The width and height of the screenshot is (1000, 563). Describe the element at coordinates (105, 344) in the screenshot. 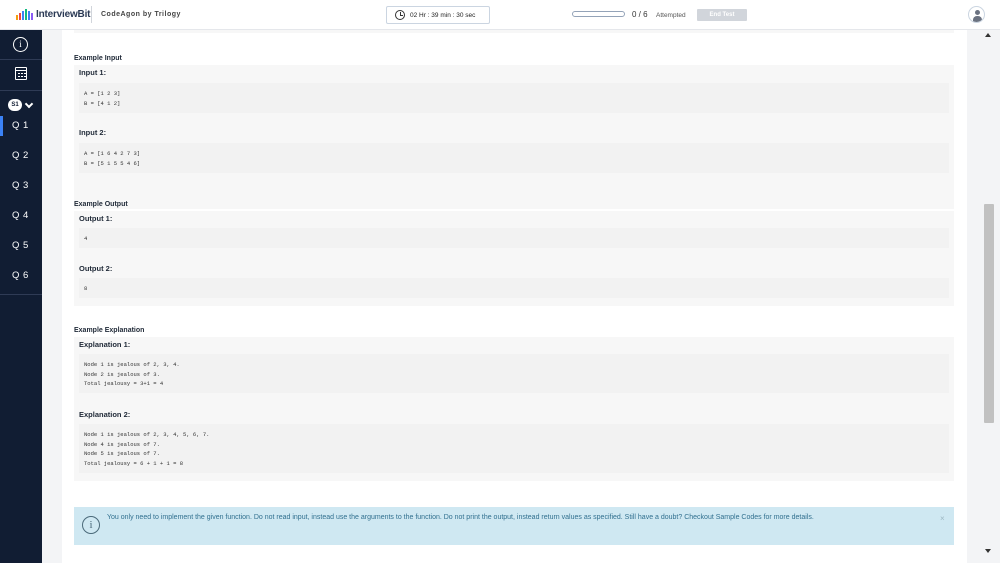

I see `explanation-1-label: Explanation 1:` at that location.